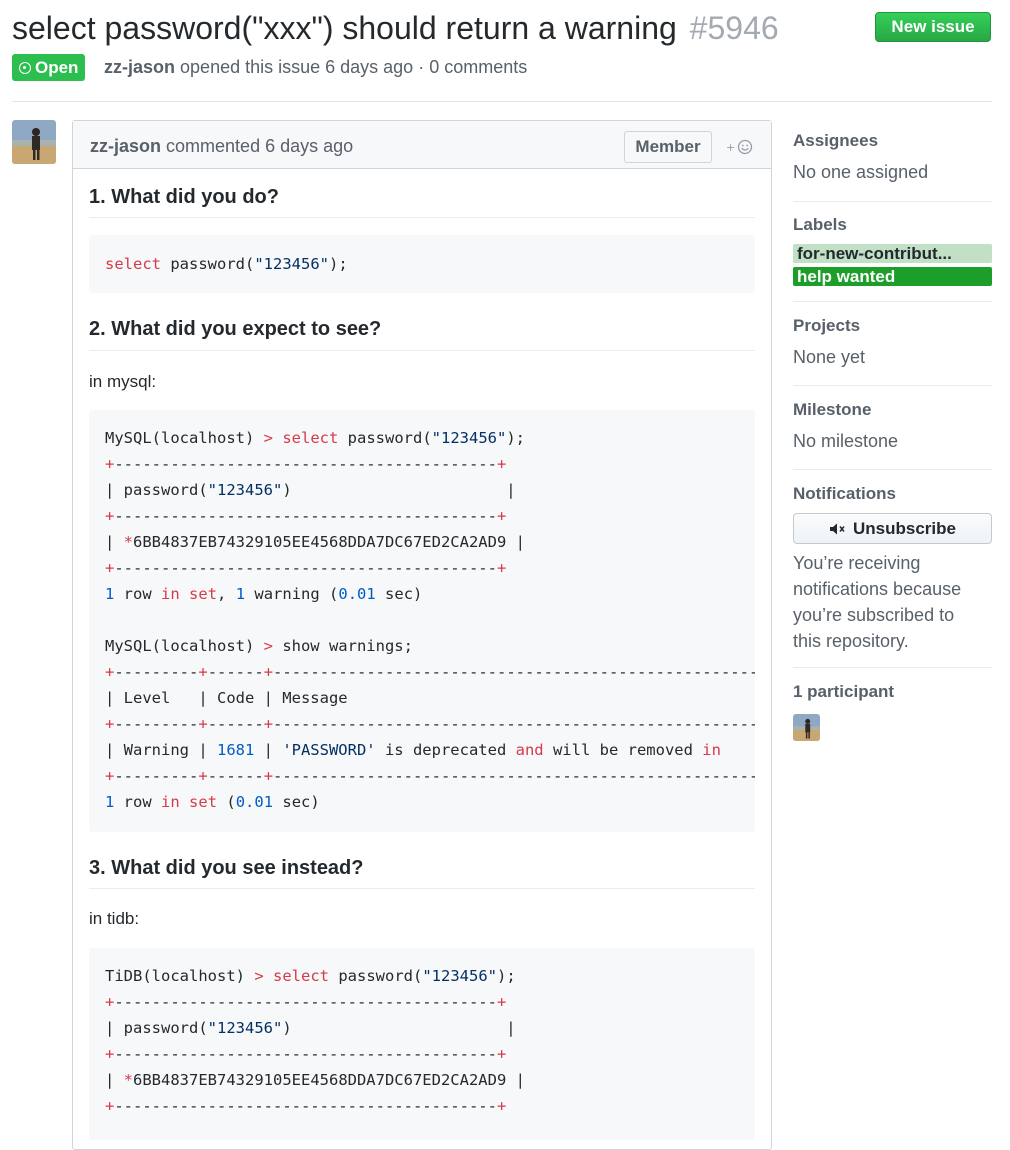 Image resolution: width=1010 pixels, height=1150 pixels. Describe the element at coordinates (139, 67) in the screenshot. I see `issue-author-link: zz-jason` at that location.